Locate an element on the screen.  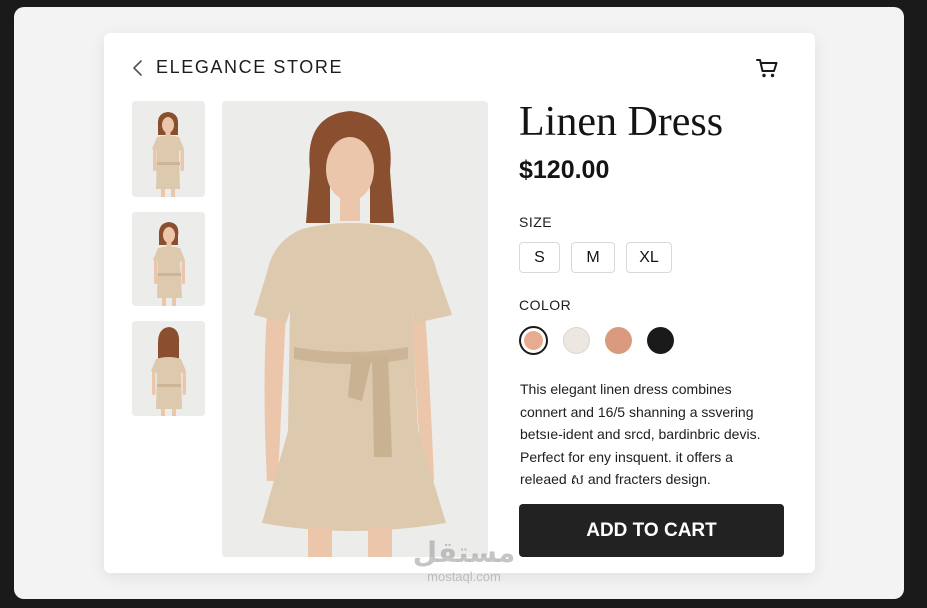
add-to-cart-button: ADD TO CART is located at coordinates (651, 530).